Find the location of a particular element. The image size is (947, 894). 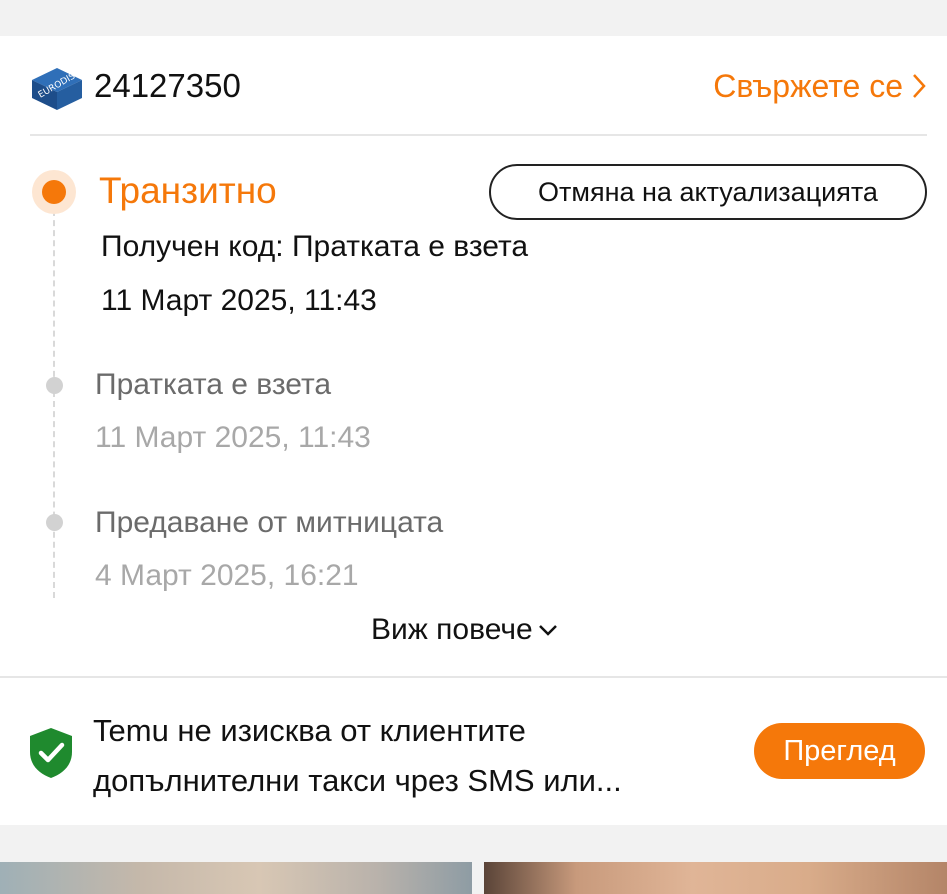

event-title: Пратката е взета is located at coordinates (213, 384).